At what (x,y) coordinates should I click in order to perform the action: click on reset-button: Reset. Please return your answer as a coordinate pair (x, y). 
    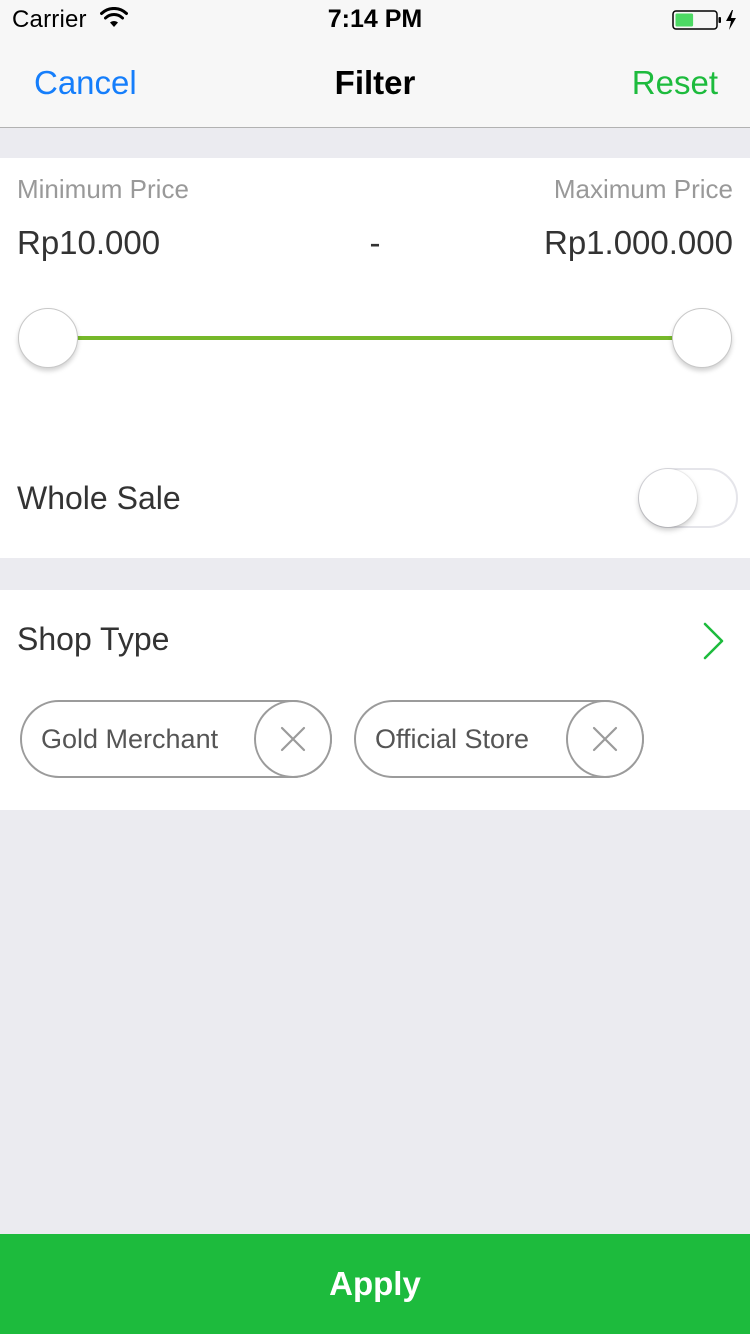
    Looking at the image, I should click on (675, 83).